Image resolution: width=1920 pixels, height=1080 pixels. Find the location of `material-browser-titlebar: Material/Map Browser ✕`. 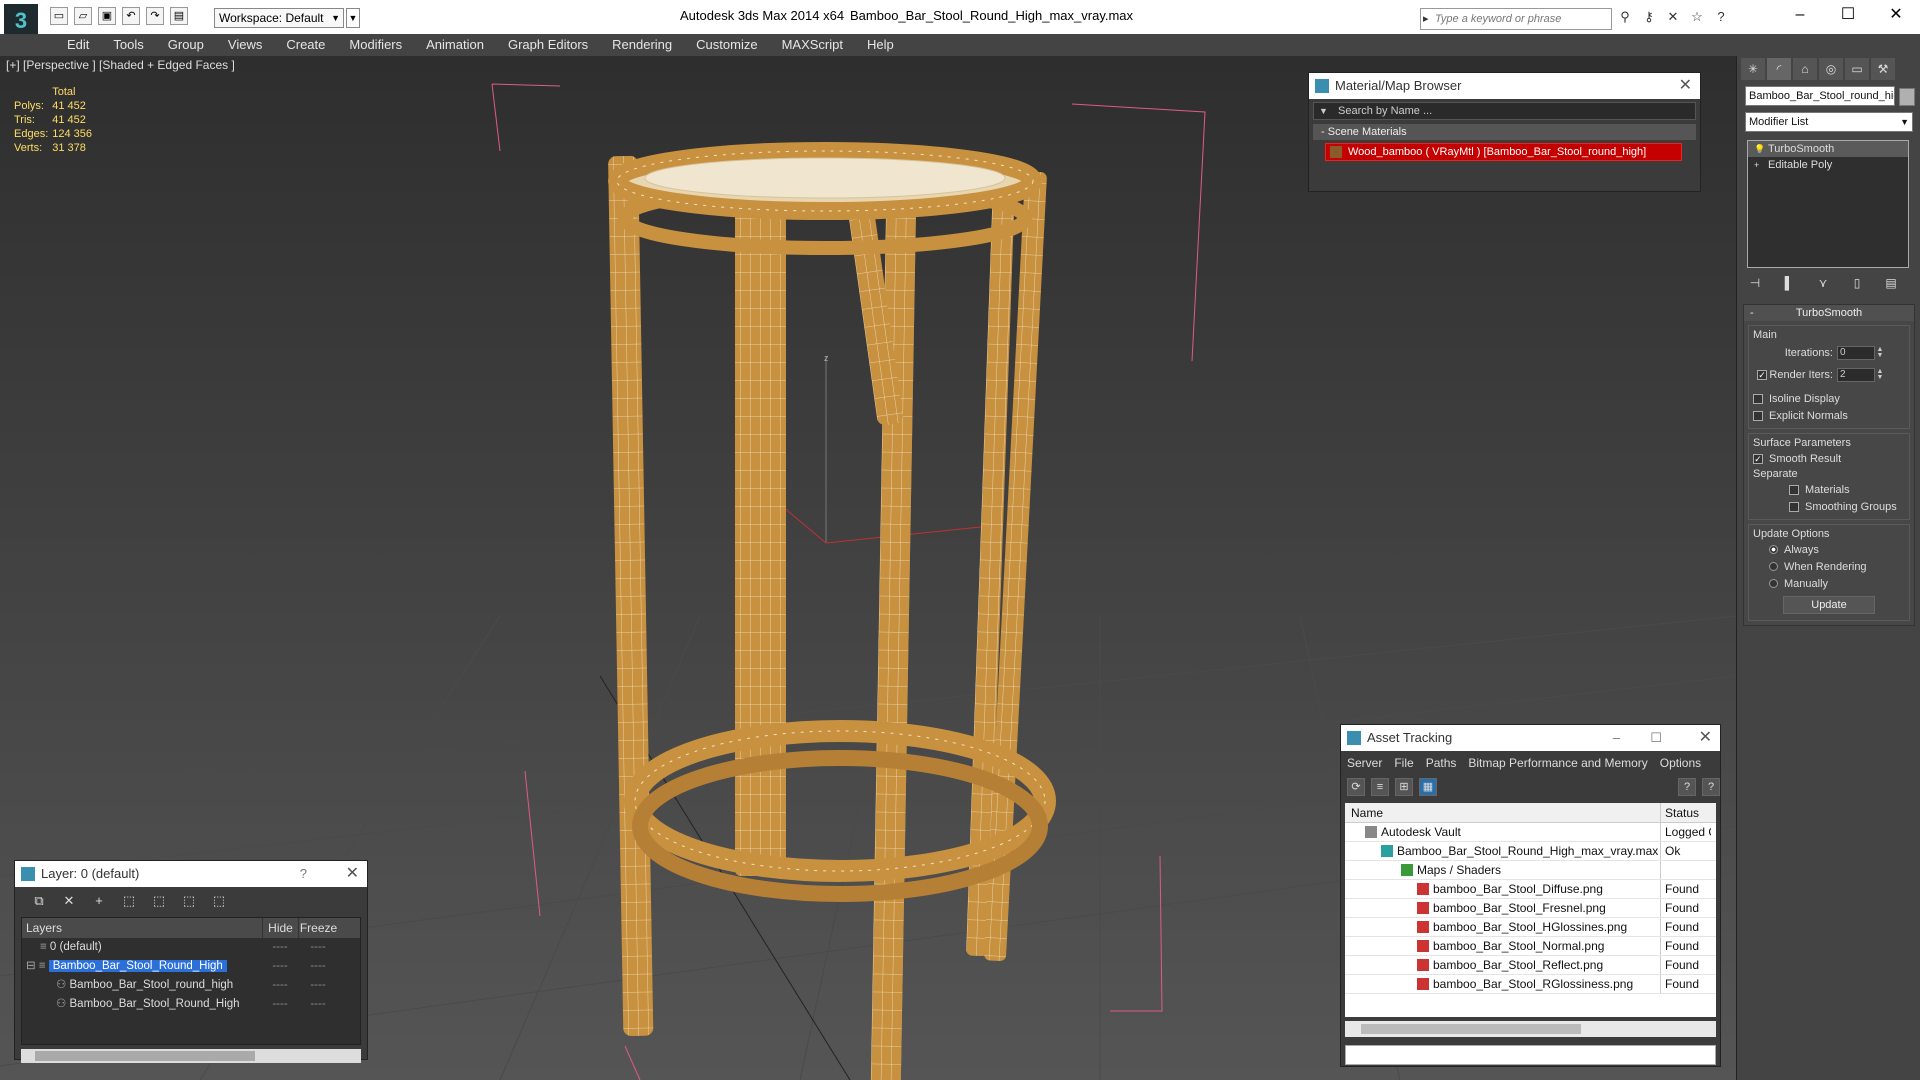

material-browser-titlebar: Material/Map Browser ✕ is located at coordinates (1504, 86).